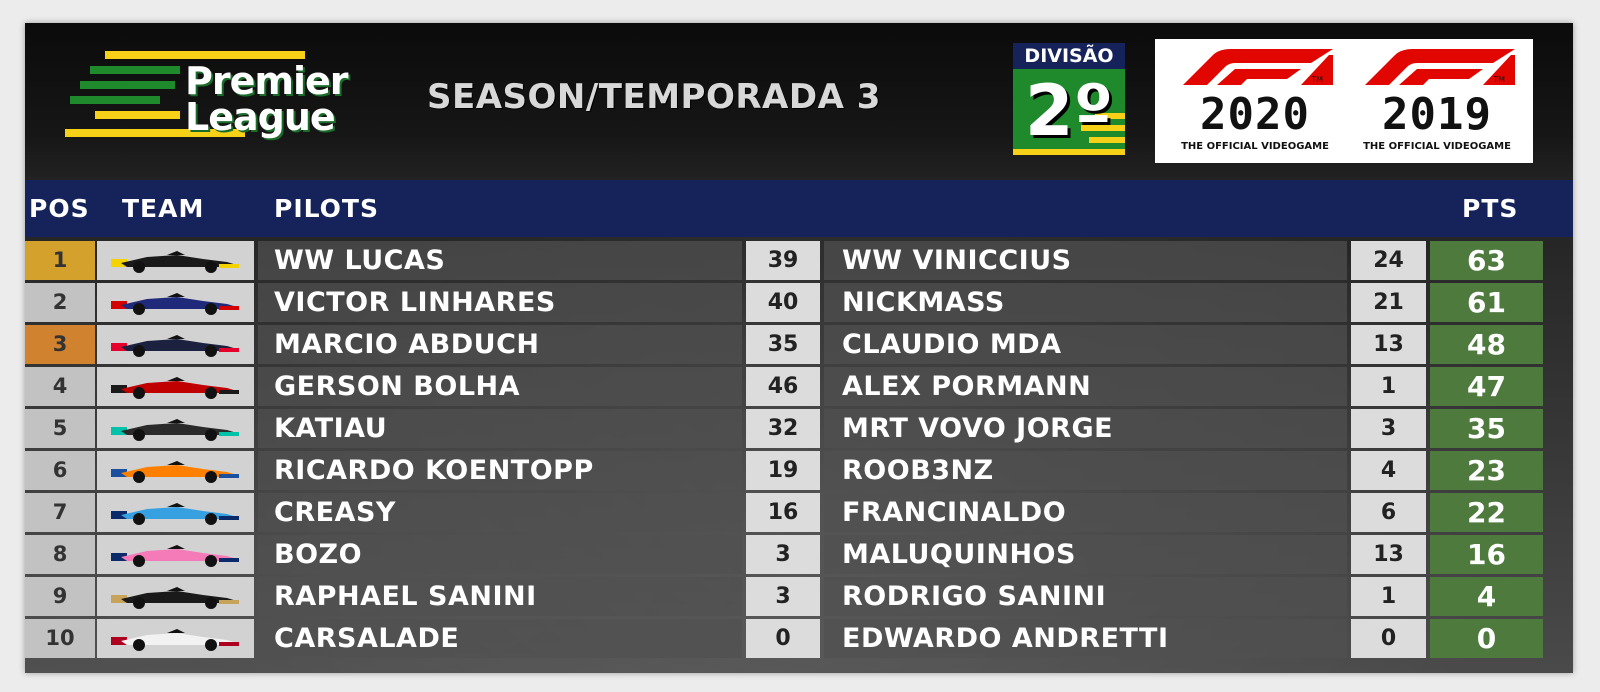 This screenshot has height=692, width=1600. What do you see at coordinates (1486, 302) in the screenshot?
I see `team-total-points: 61` at bounding box center [1486, 302].